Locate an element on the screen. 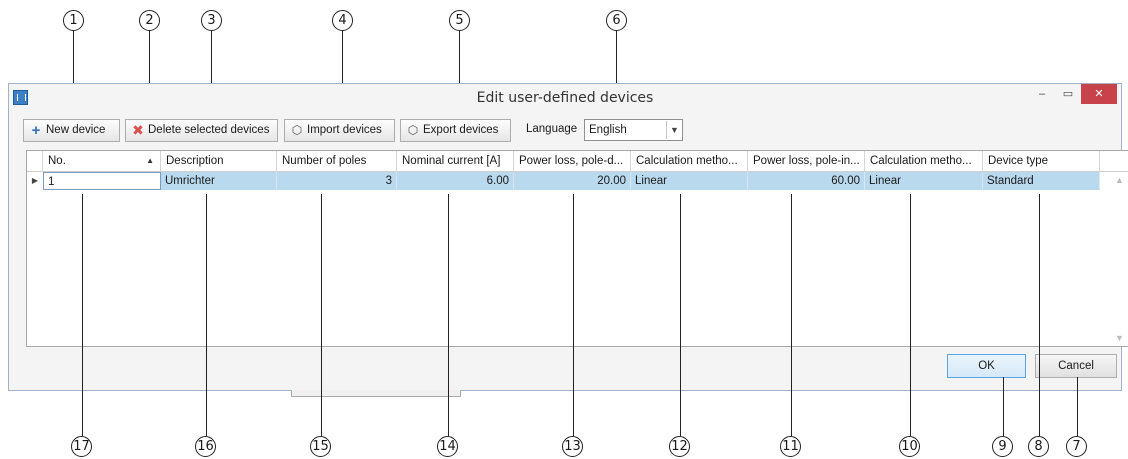 This screenshot has height=459, width=1128. column-header-number-of-poles: Number of poles is located at coordinates (337, 161).